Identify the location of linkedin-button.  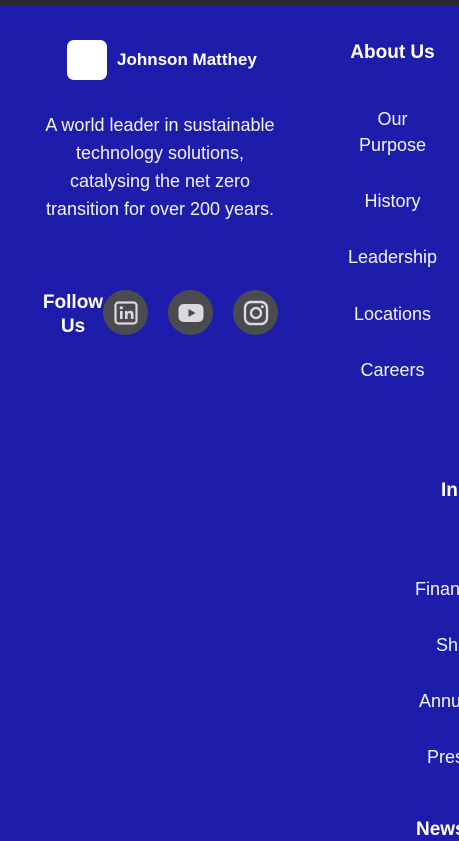
(125, 312).